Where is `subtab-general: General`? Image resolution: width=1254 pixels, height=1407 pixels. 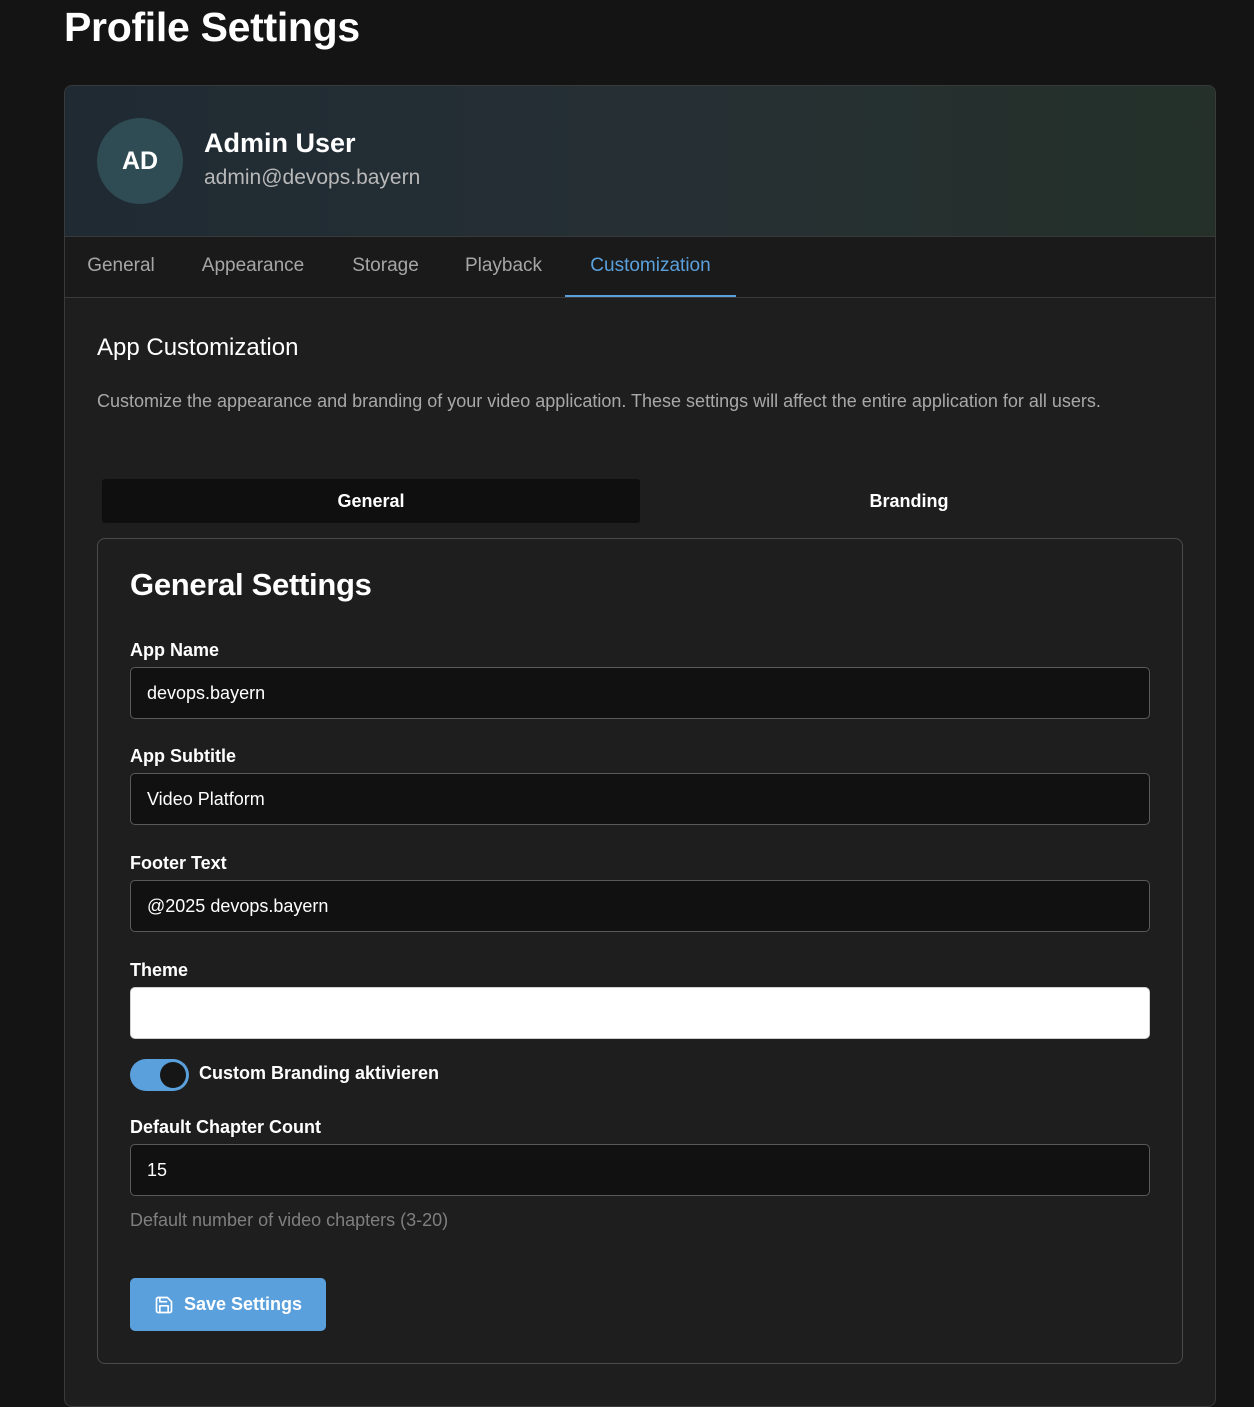
subtab-general: General is located at coordinates (371, 501).